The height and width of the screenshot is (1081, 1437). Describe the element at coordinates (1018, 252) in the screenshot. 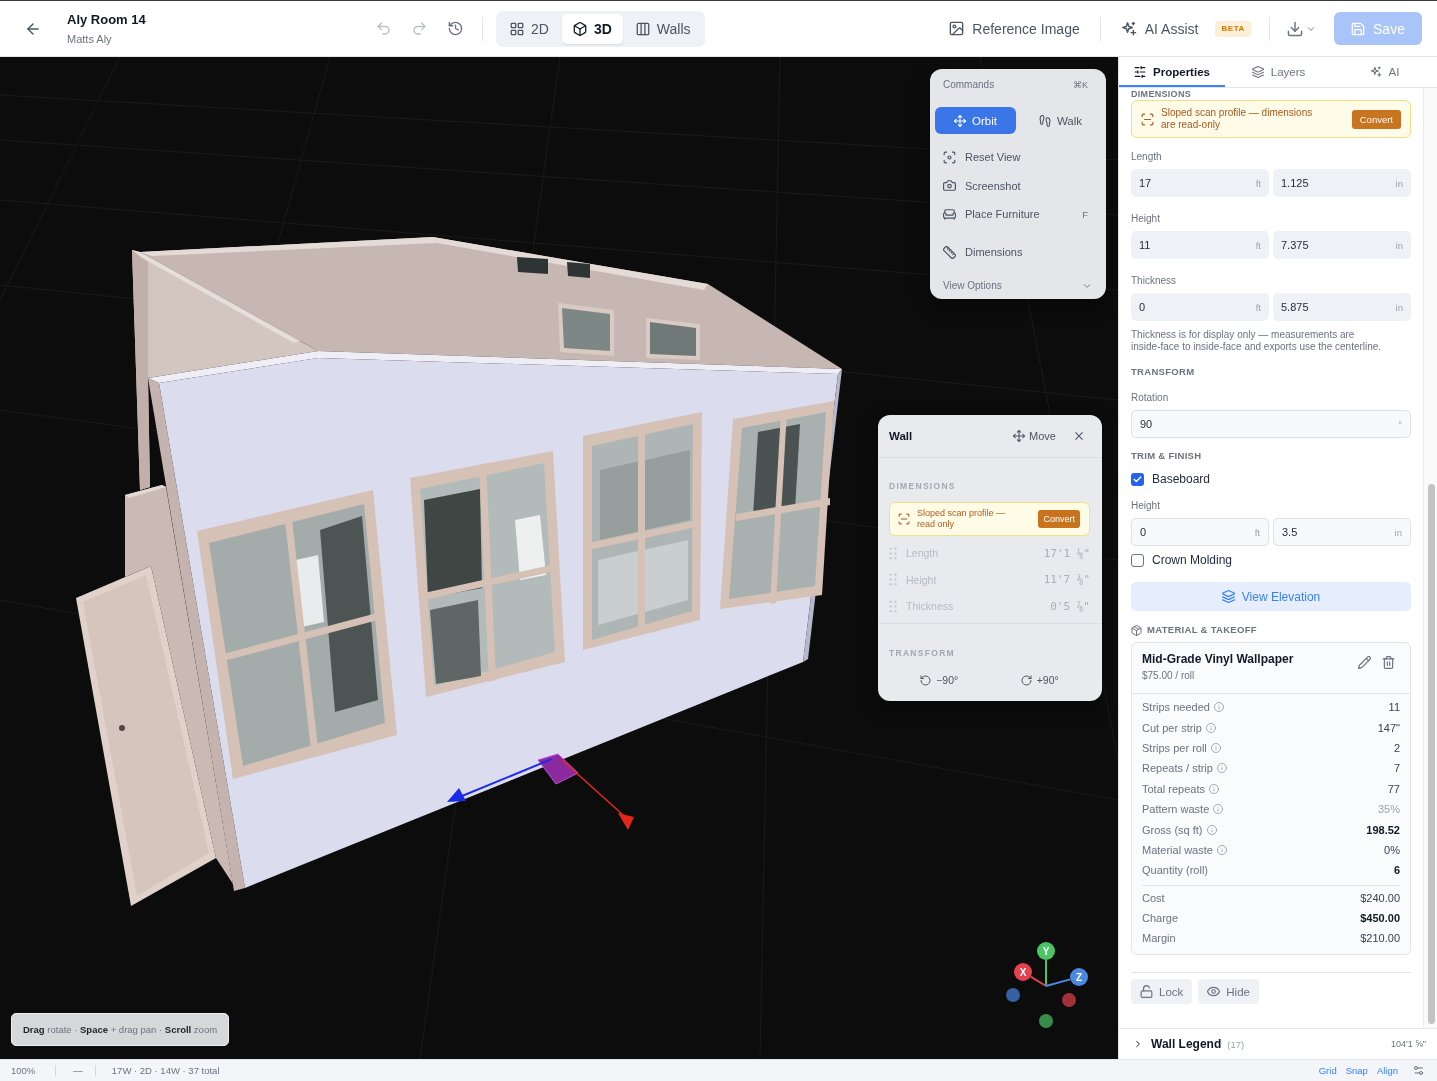

I see `command-item: Dimensions` at that location.